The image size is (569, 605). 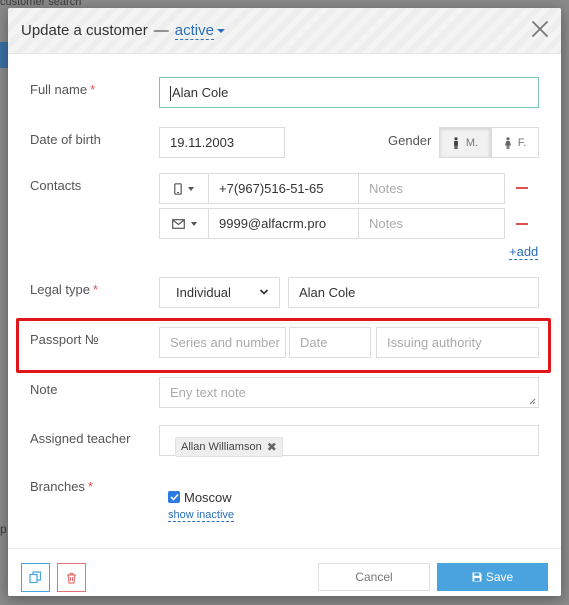 I want to click on remove-tag-icon: ✖, so click(x=272, y=447).